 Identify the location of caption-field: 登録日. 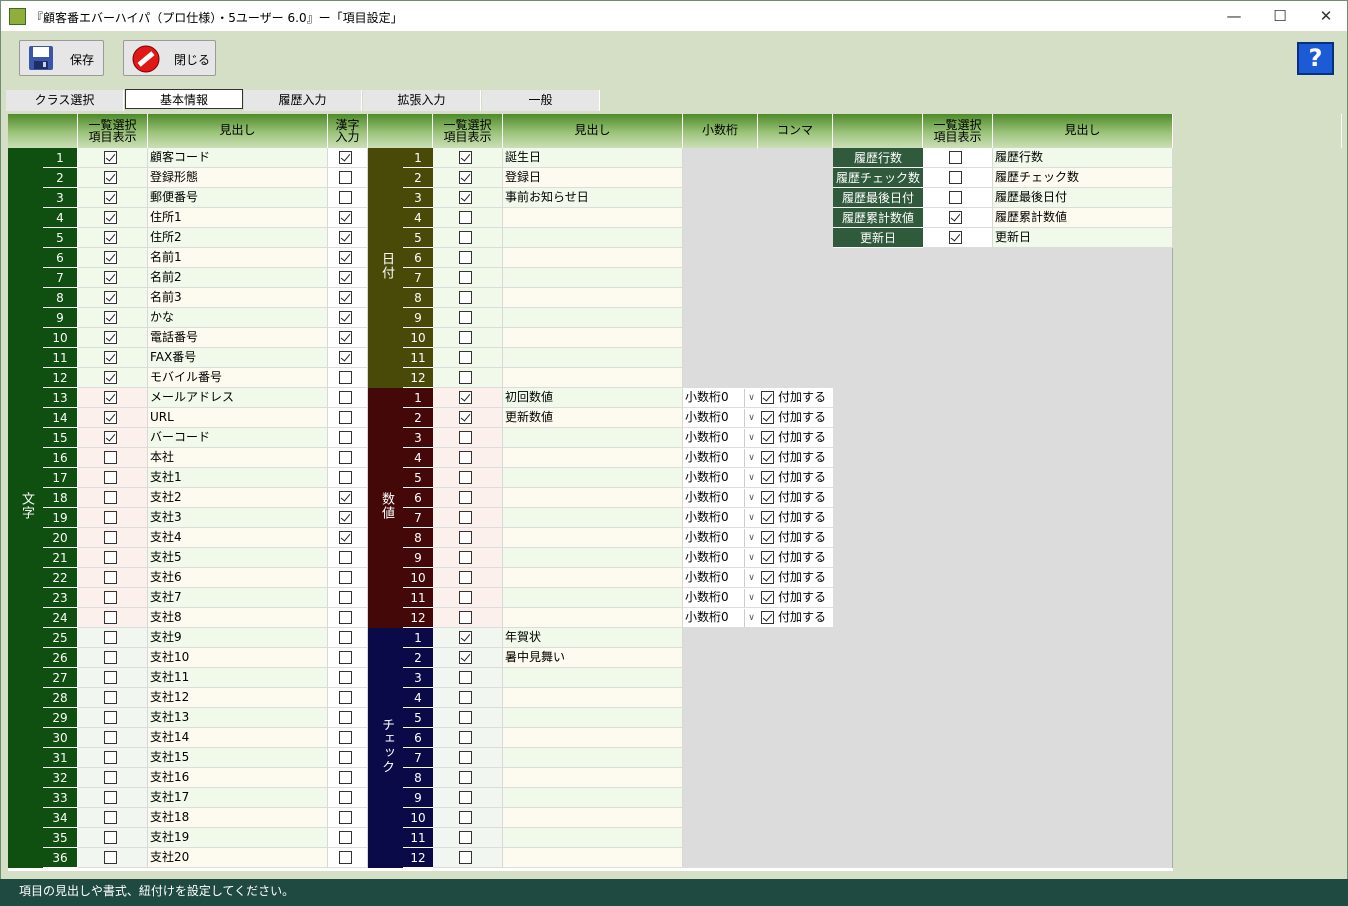
(593, 178).